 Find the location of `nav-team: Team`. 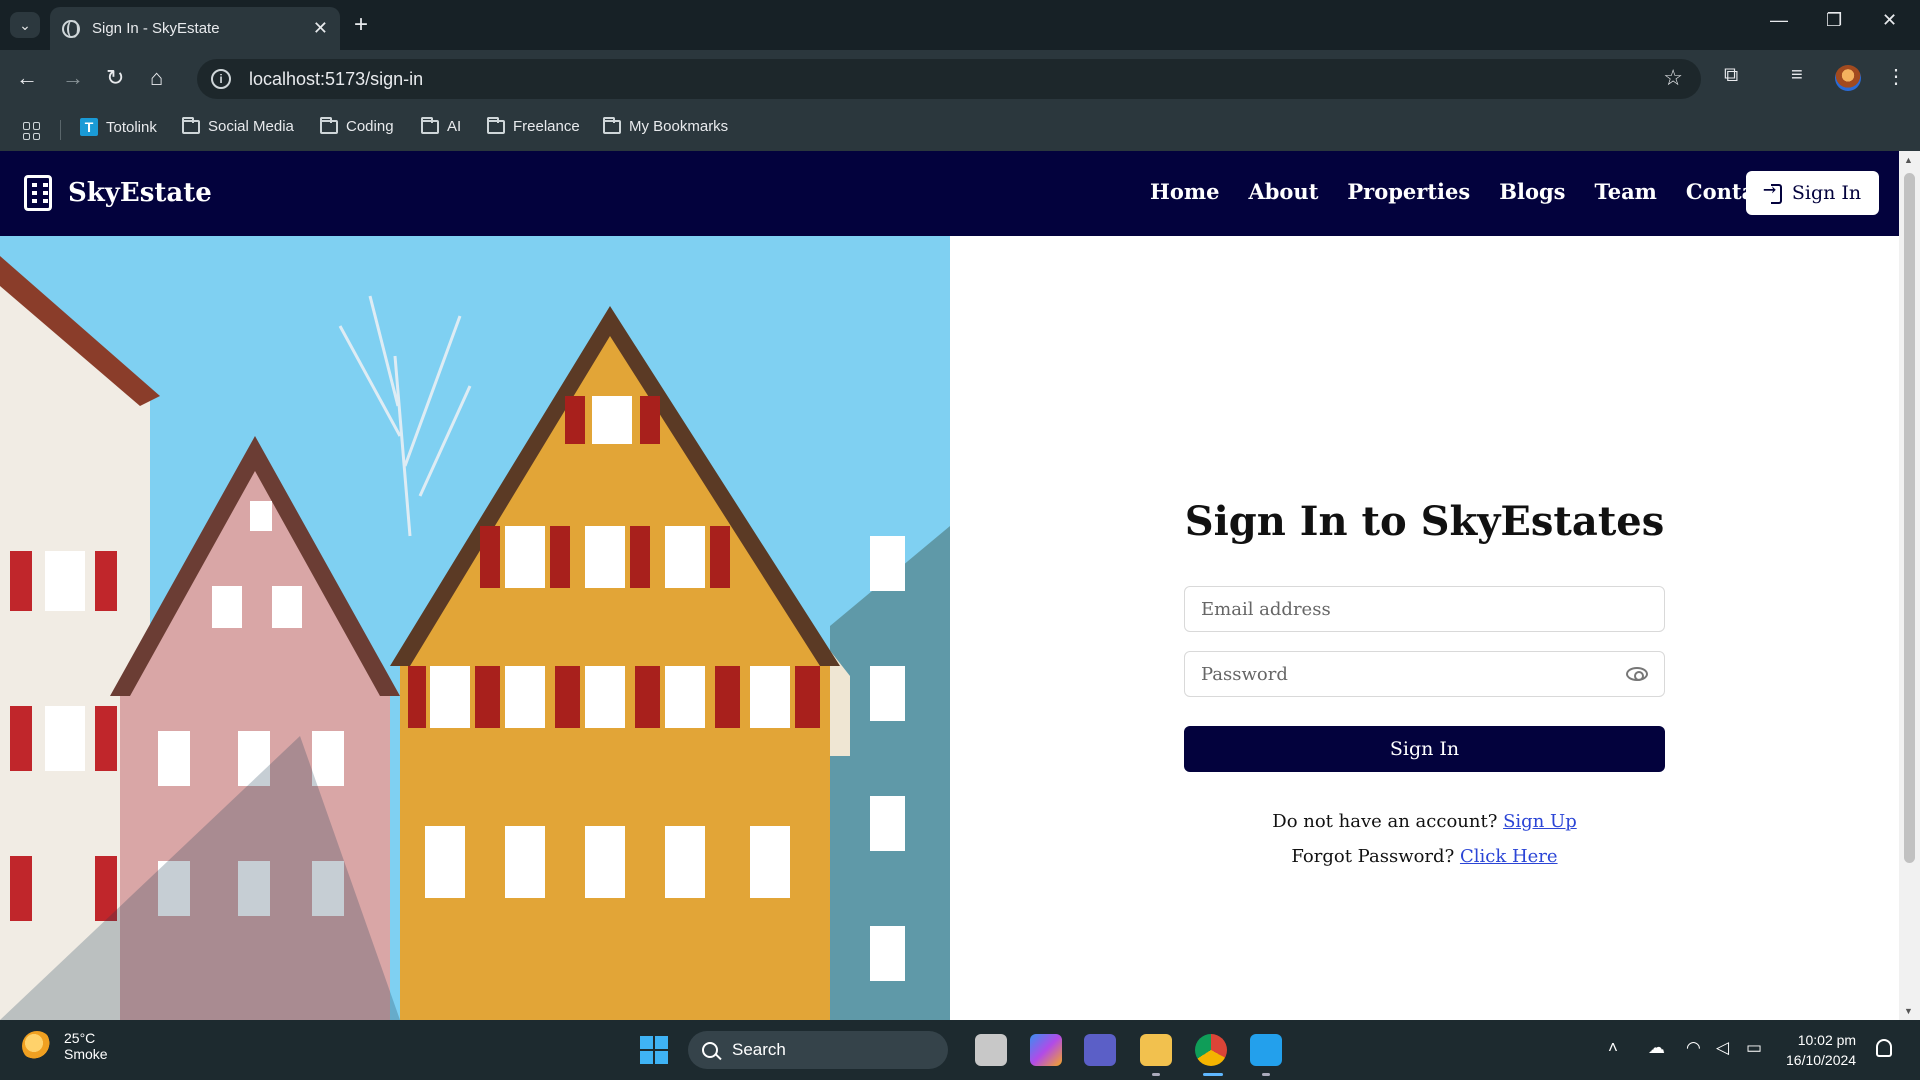

nav-team: Team is located at coordinates (1625, 191).